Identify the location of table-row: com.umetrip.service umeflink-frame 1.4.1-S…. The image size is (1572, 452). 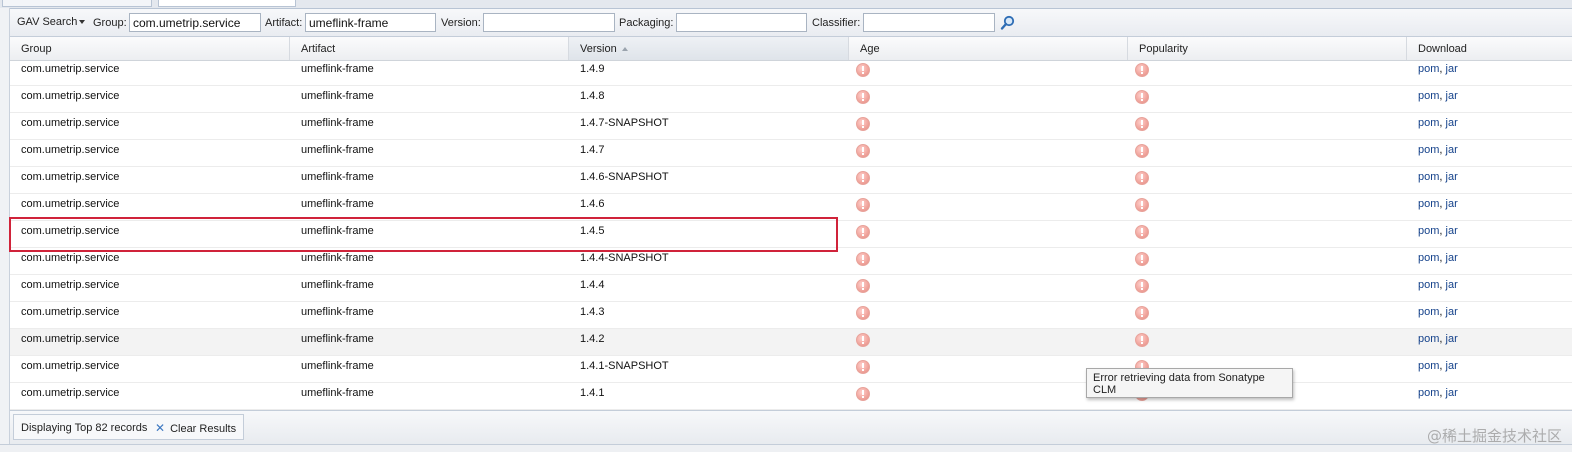
(791, 369).